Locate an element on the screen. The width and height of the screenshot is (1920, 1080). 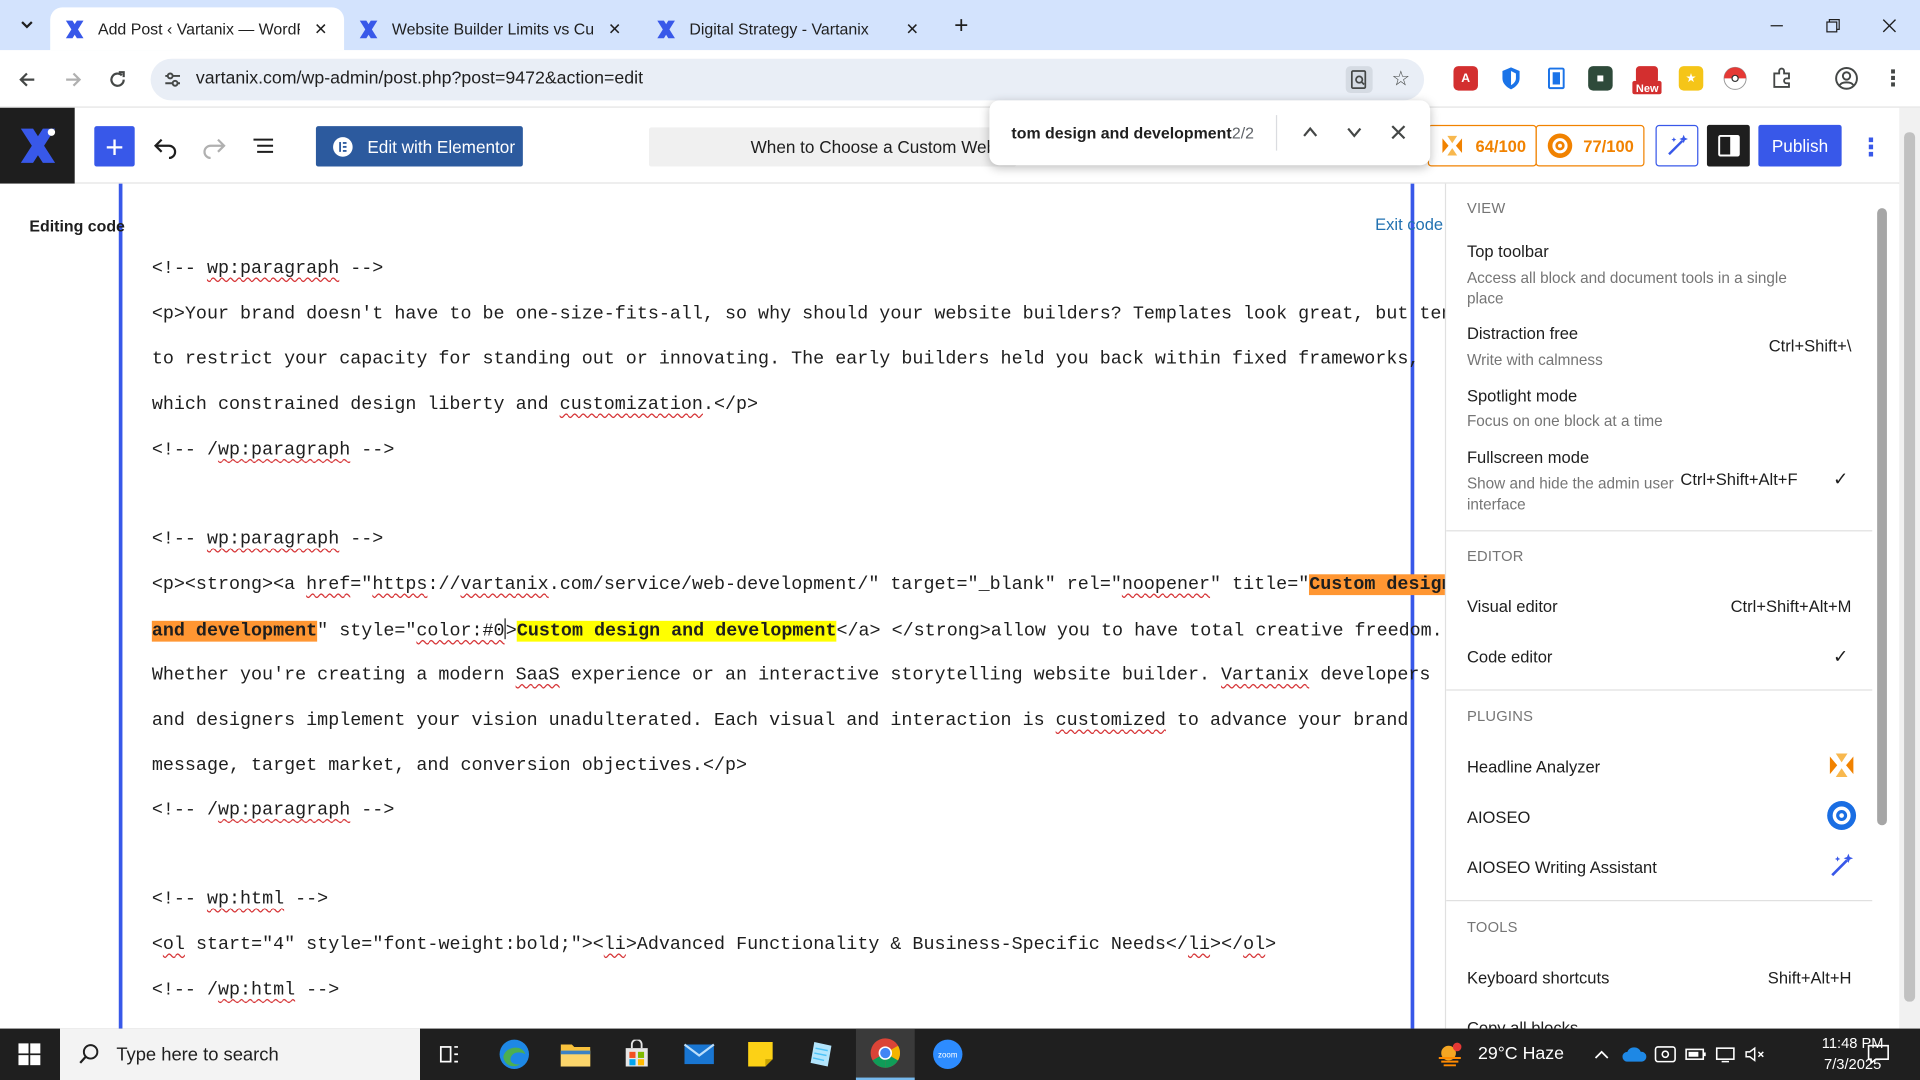
menu-item-label: Headline Analyzer is located at coordinates (1533, 767).